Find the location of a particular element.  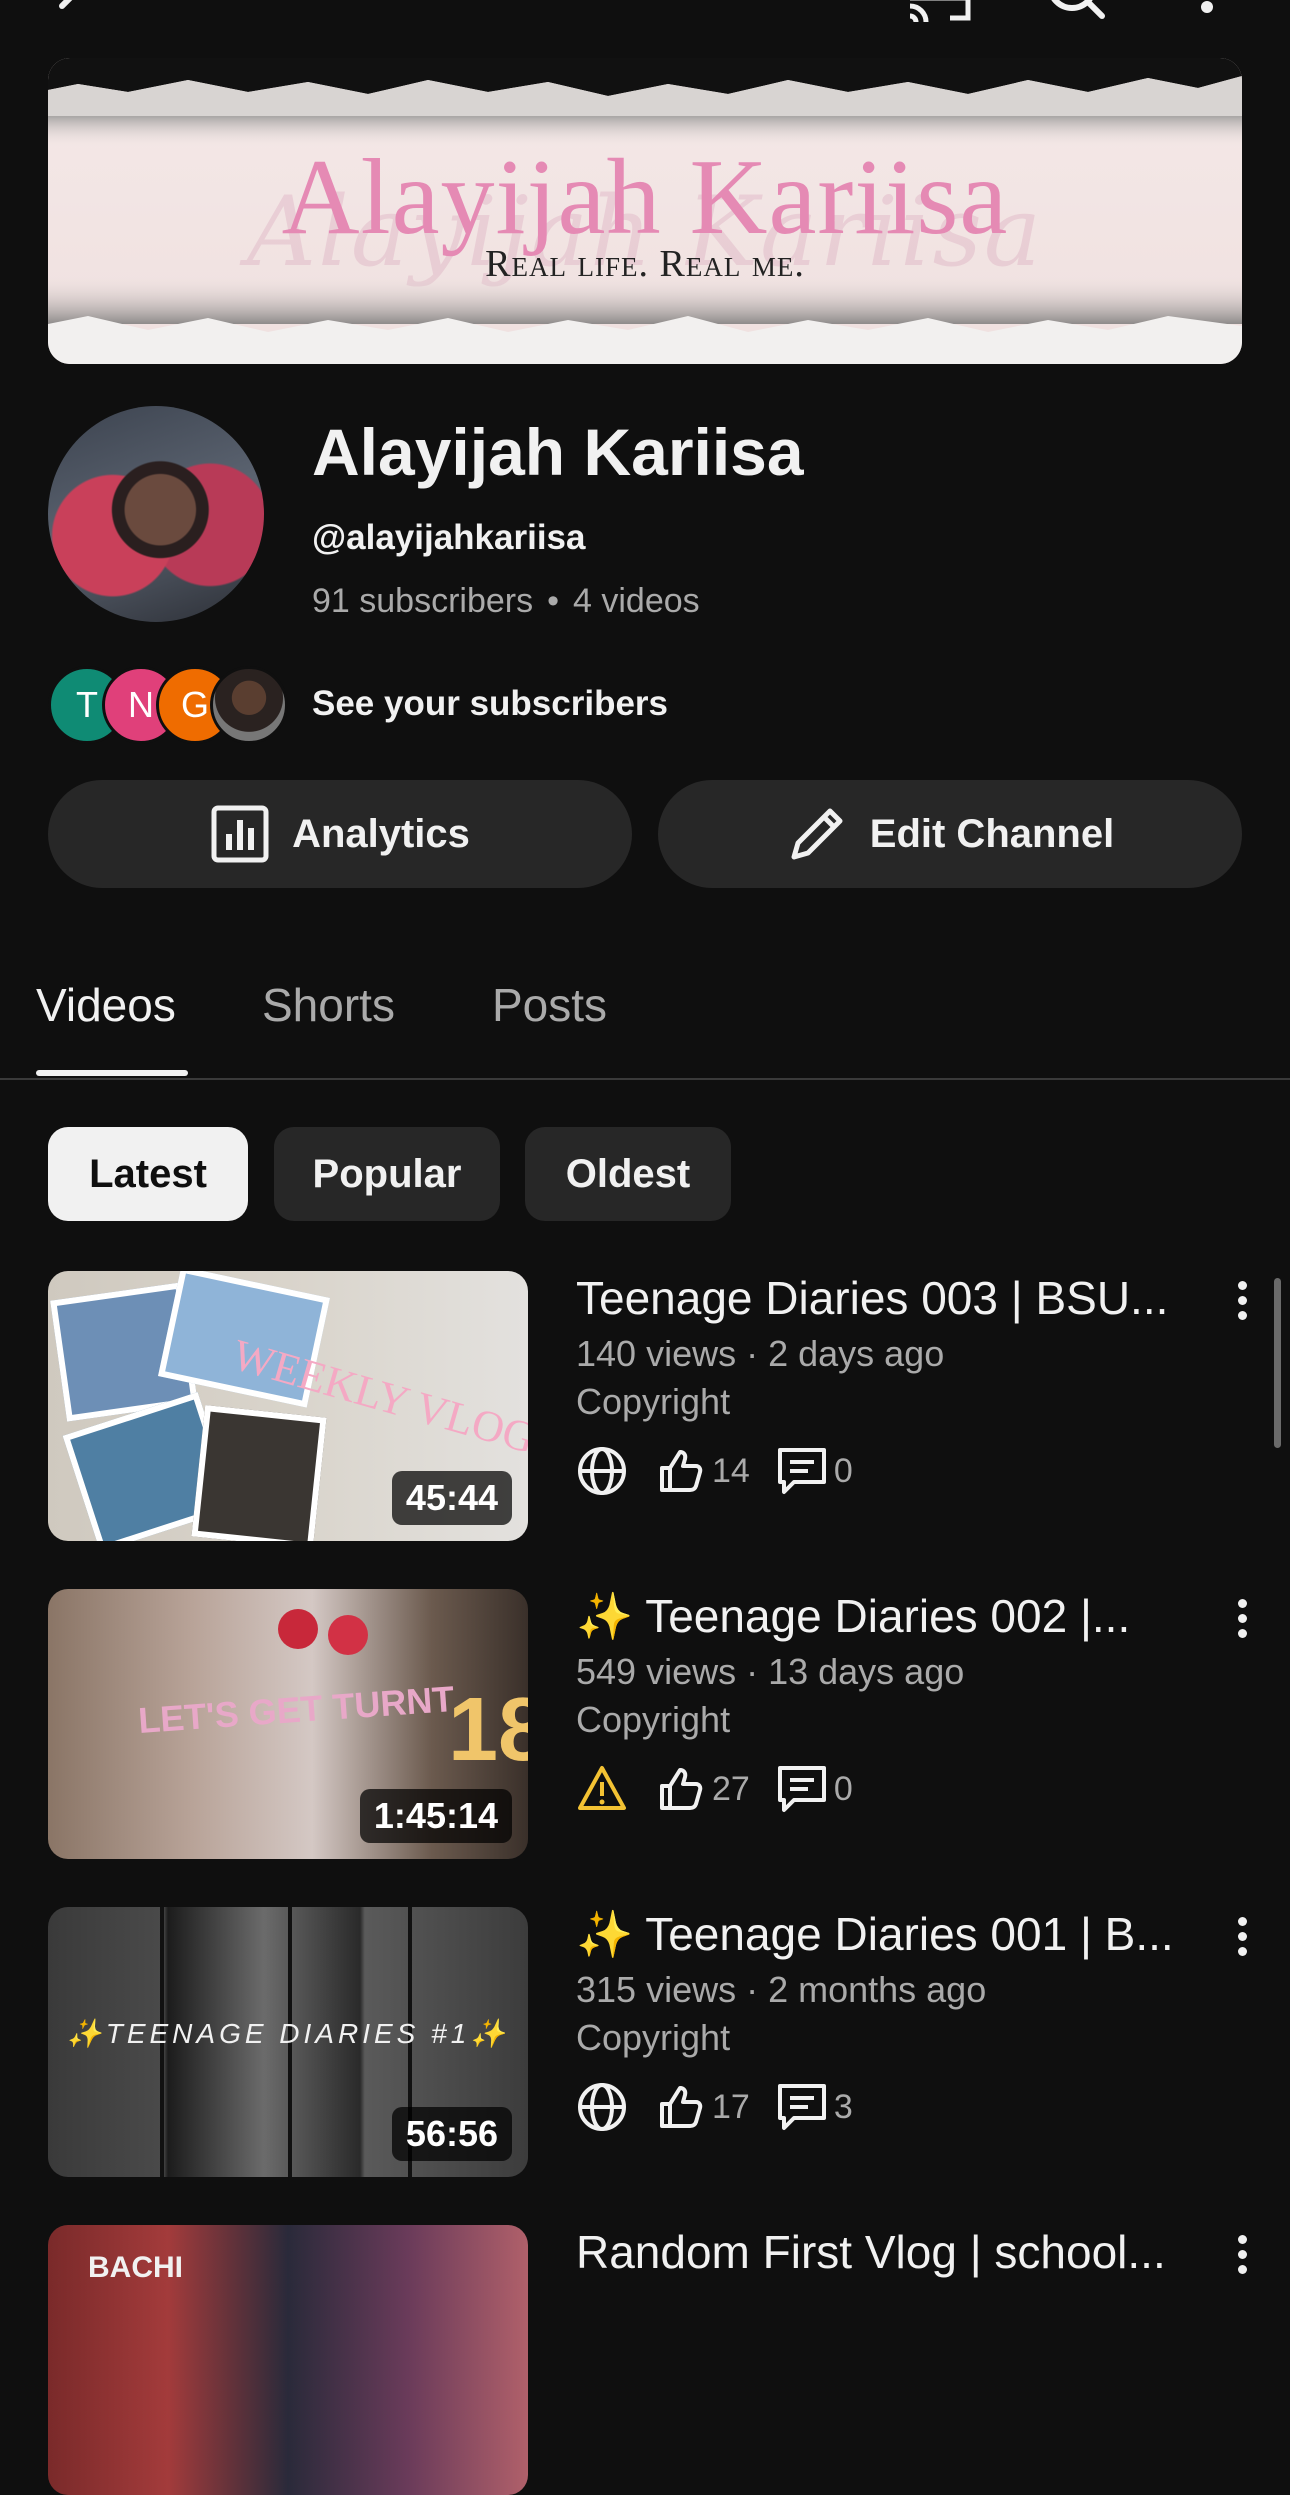

subscriber-count: 91 subscribers is located at coordinates (423, 601).